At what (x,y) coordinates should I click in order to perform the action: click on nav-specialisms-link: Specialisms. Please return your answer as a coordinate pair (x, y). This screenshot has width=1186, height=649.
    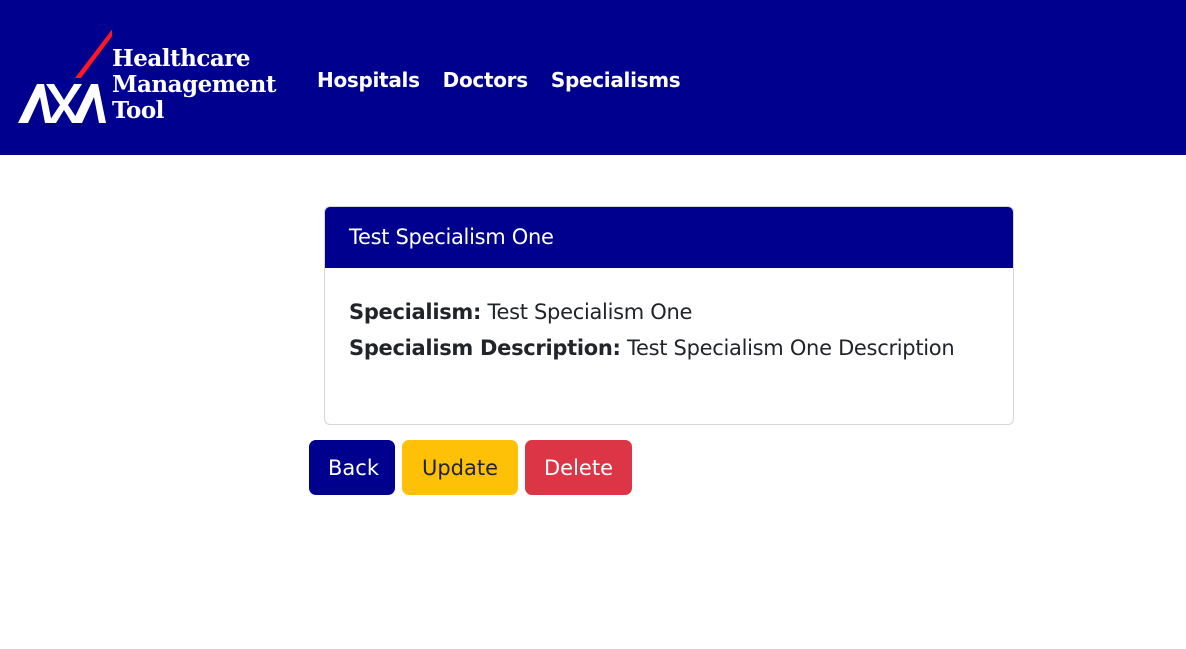
    Looking at the image, I should click on (616, 80).